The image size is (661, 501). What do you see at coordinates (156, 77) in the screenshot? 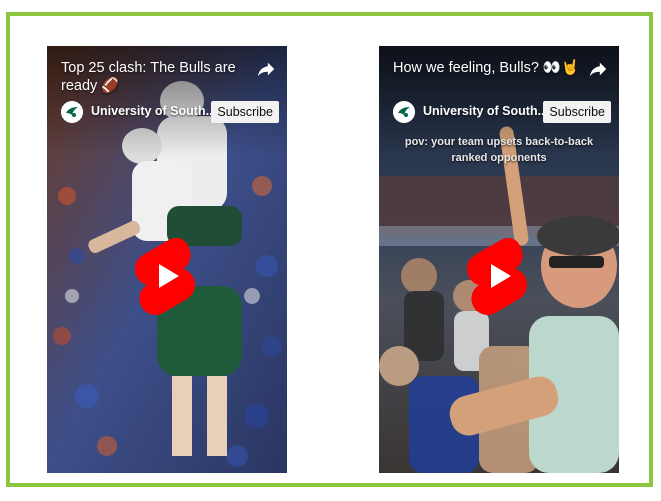
I see `short-title: Top 25 clash: The Bulls are ready 🏈` at bounding box center [156, 77].